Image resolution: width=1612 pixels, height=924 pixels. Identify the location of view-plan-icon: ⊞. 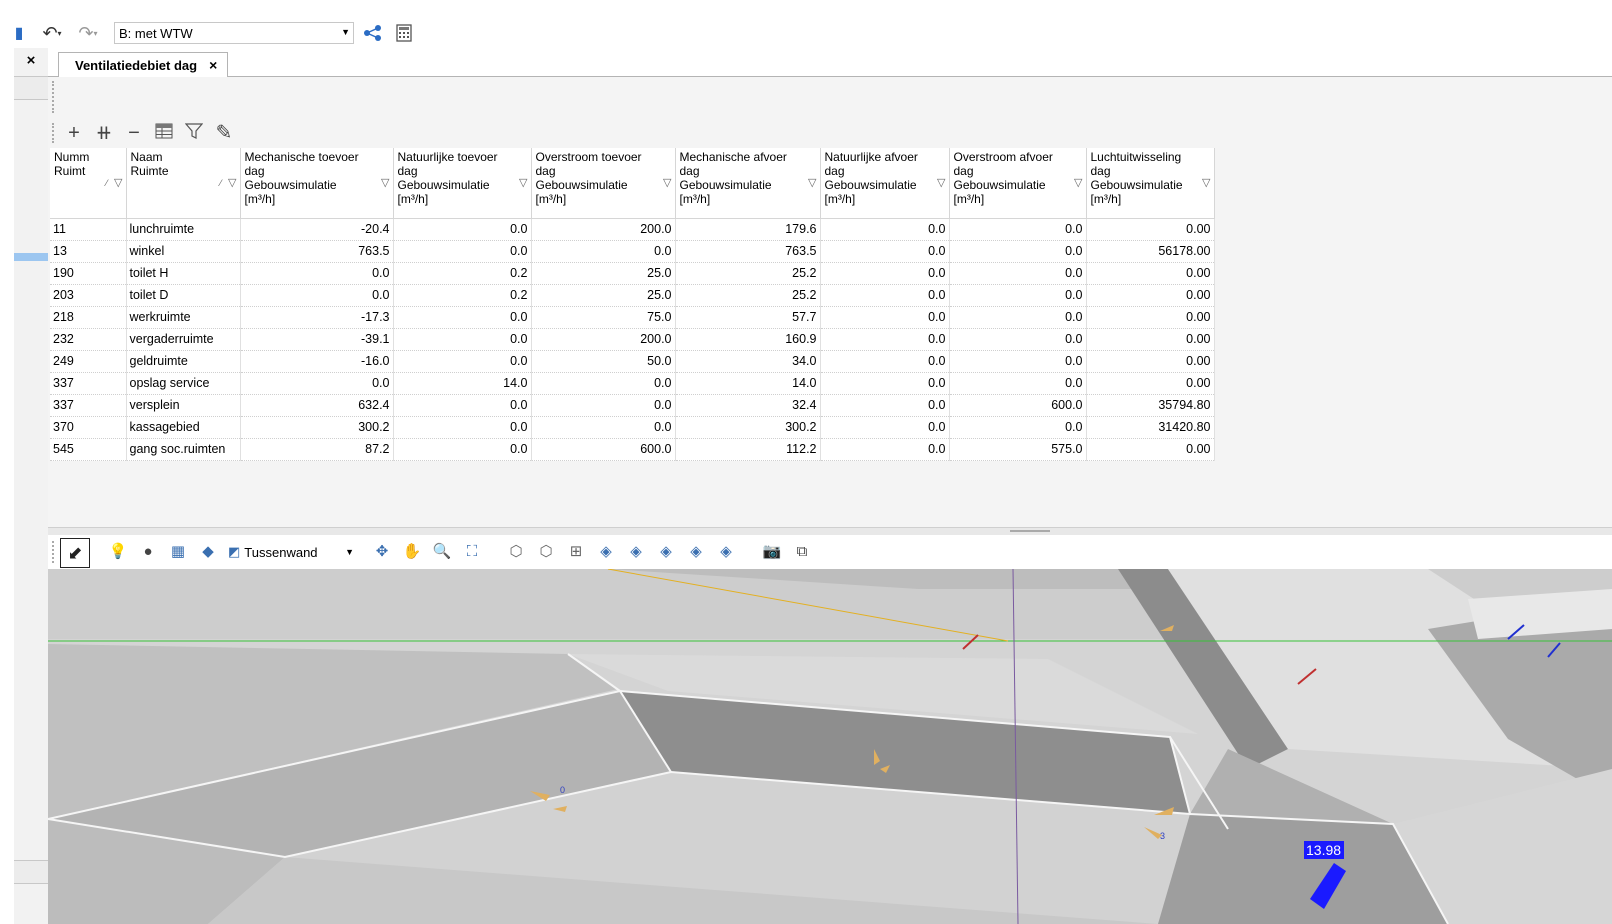
(576, 552).